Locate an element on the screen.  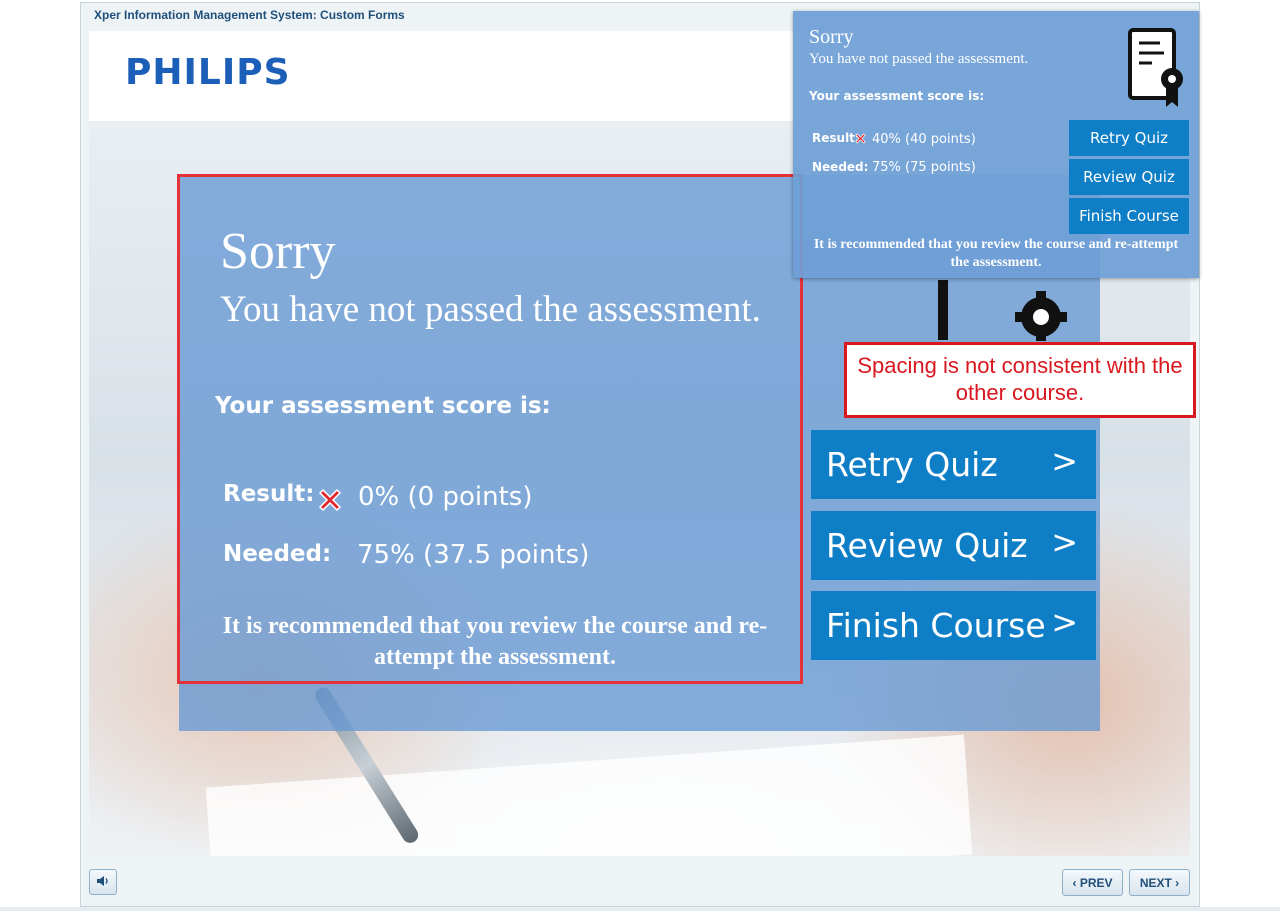
reference-heading: Sorry is located at coordinates (831, 37).